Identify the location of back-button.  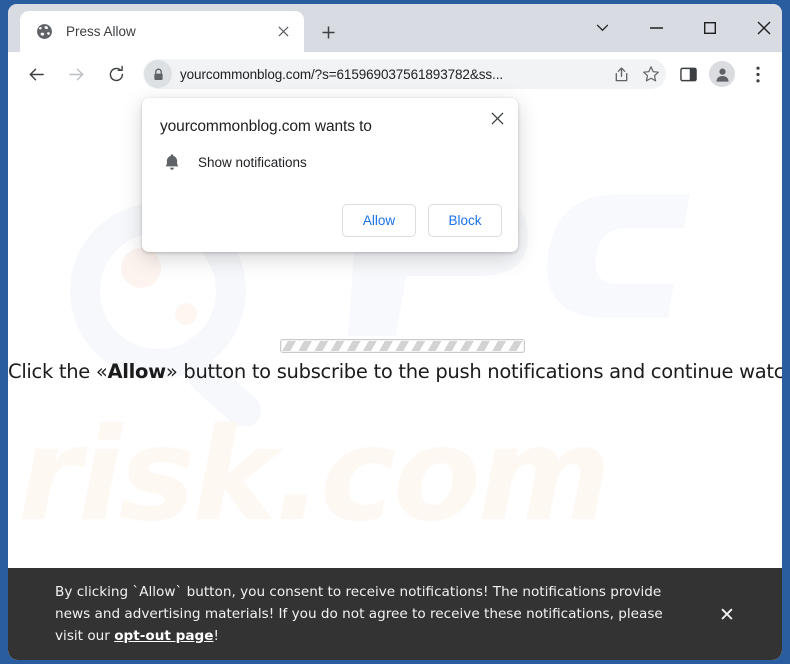
(36, 74).